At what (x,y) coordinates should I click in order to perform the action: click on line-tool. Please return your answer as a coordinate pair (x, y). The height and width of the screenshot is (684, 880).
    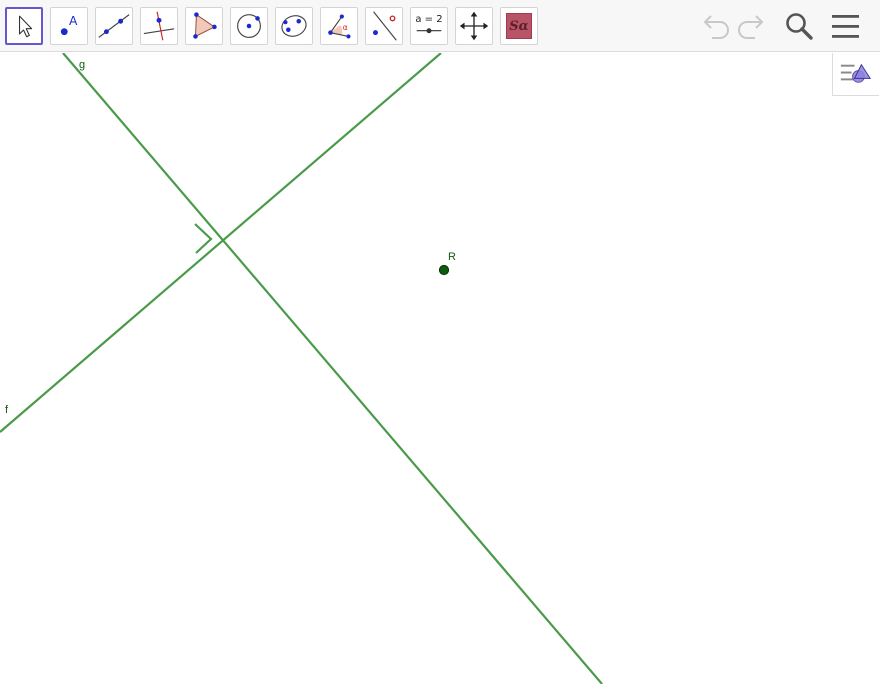
    Looking at the image, I should click on (114, 26).